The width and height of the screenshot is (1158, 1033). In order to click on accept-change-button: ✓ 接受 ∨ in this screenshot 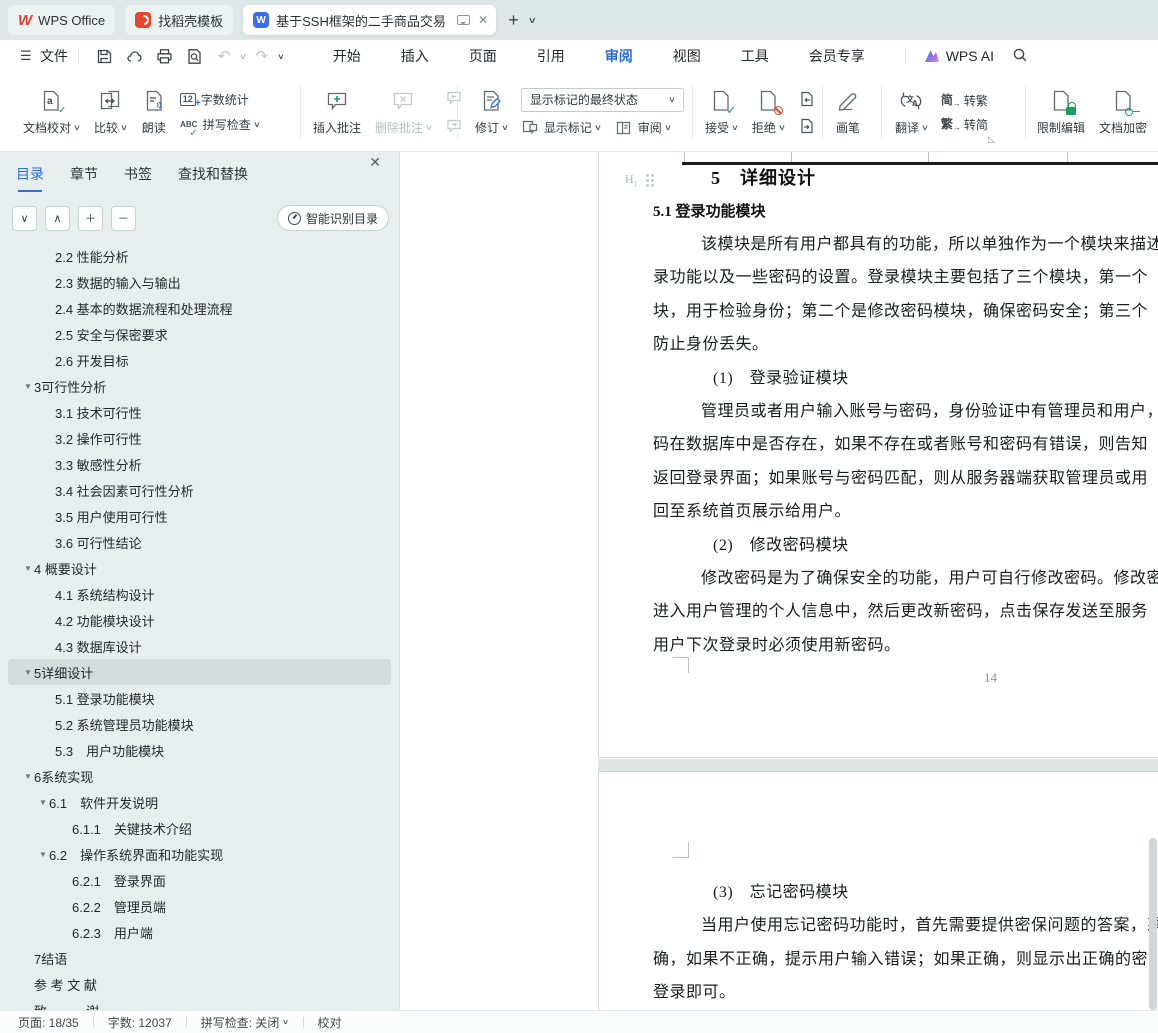, I will do `click(721, 112)`.